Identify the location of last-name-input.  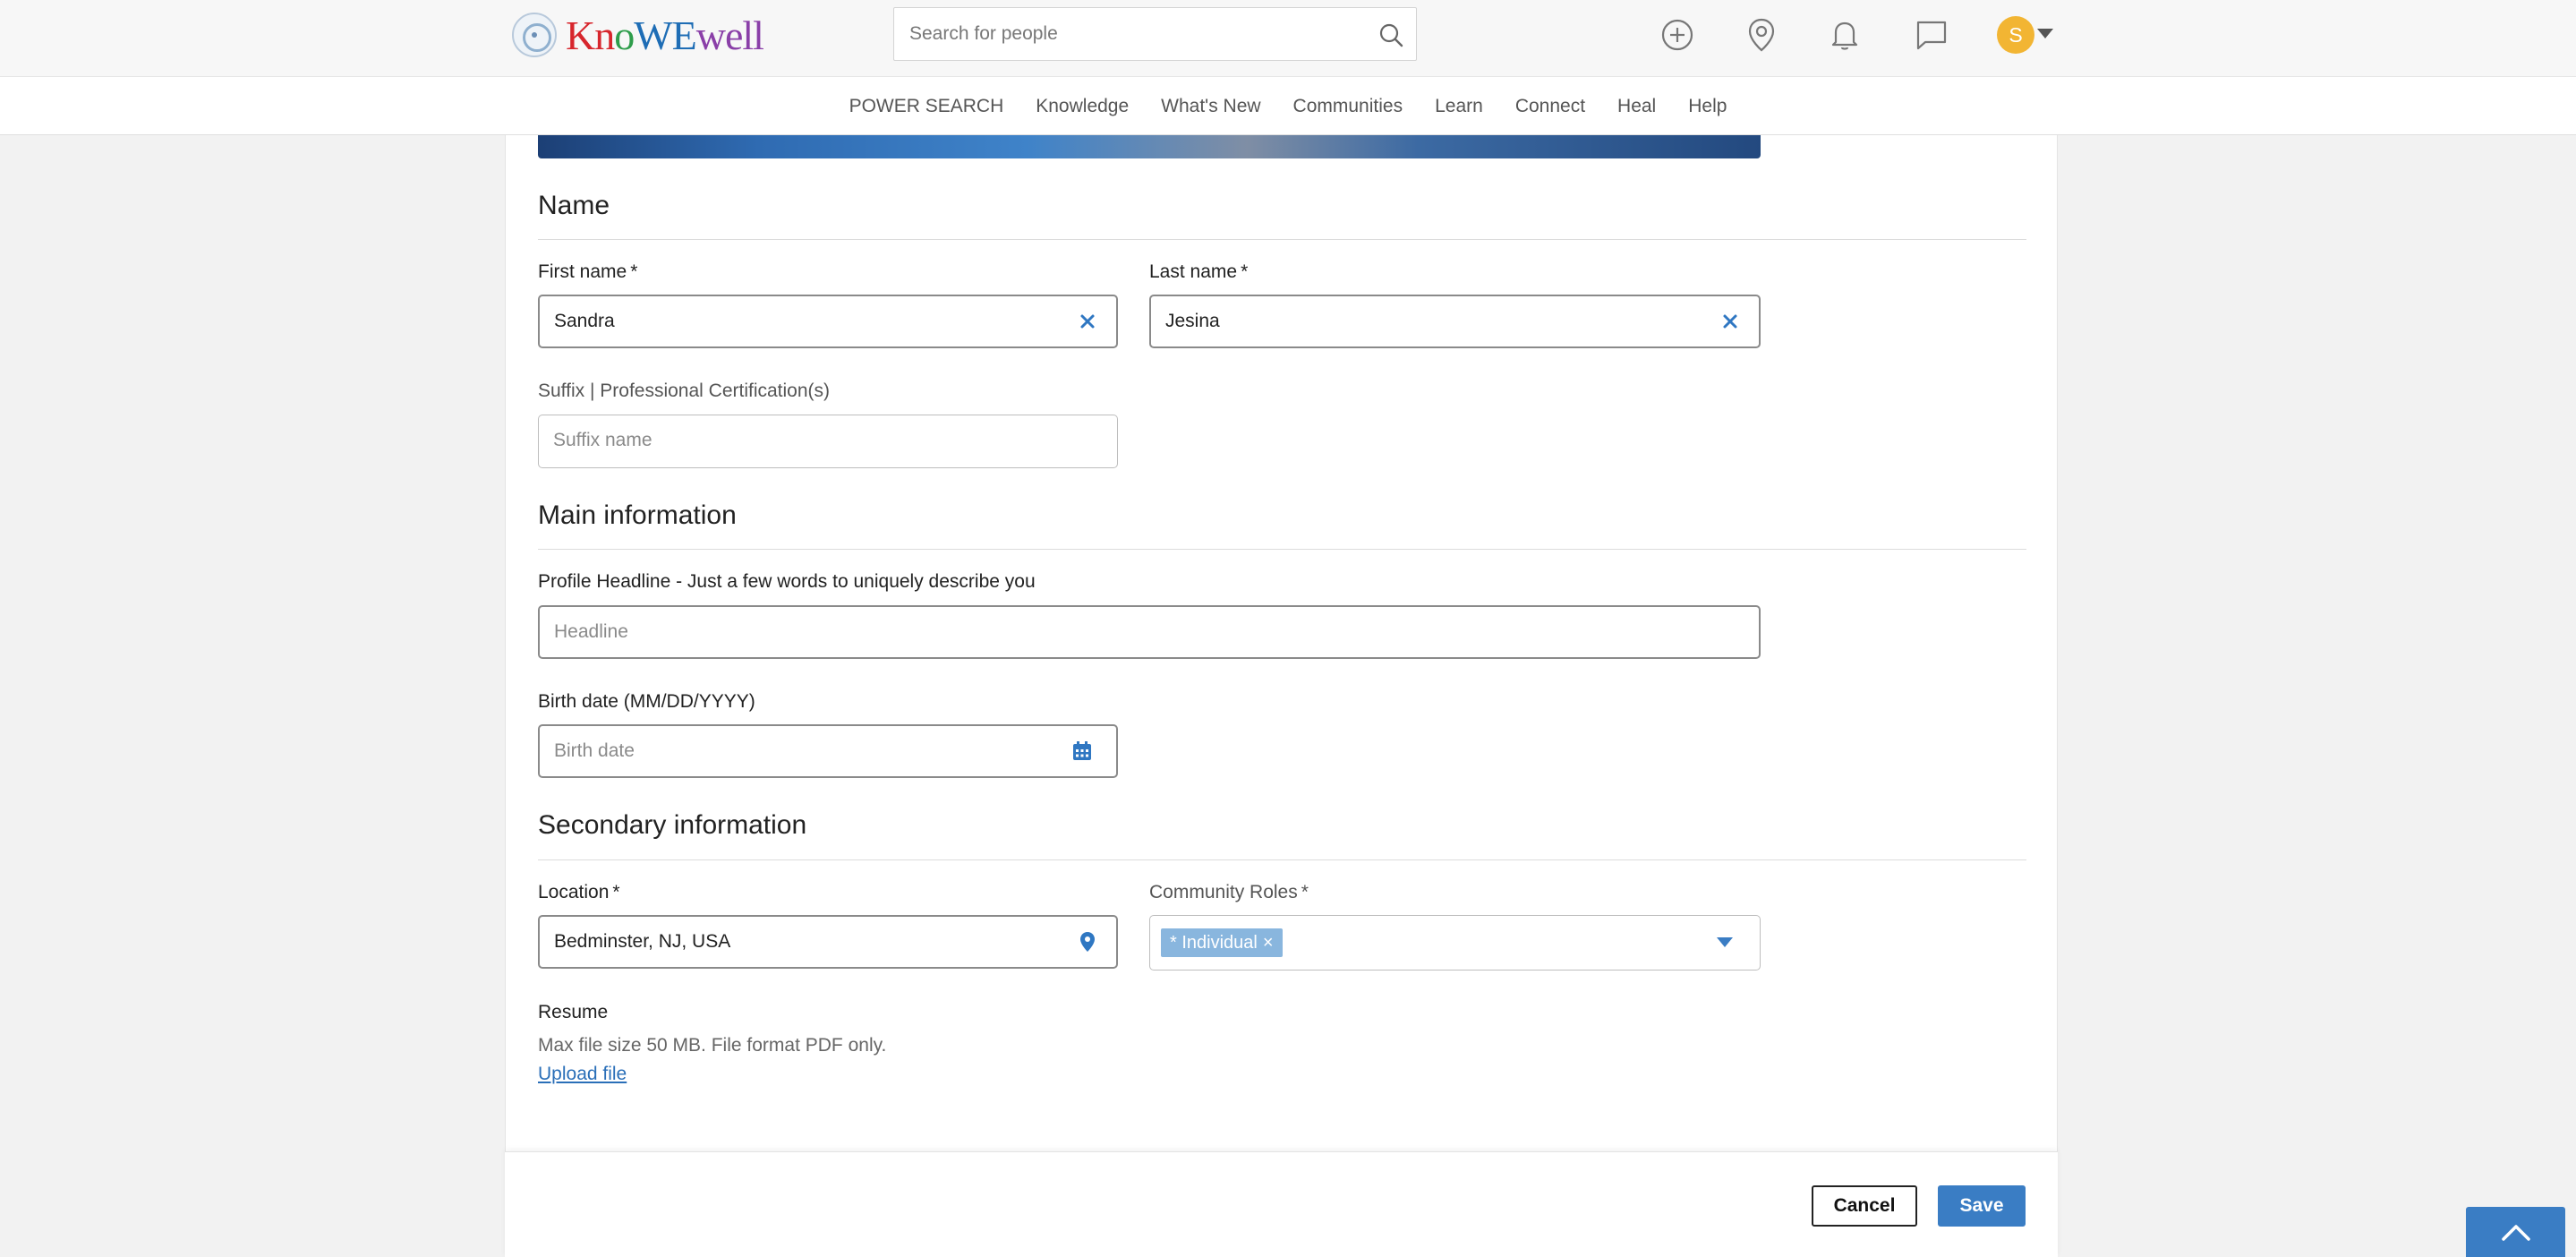
(1428, 321).